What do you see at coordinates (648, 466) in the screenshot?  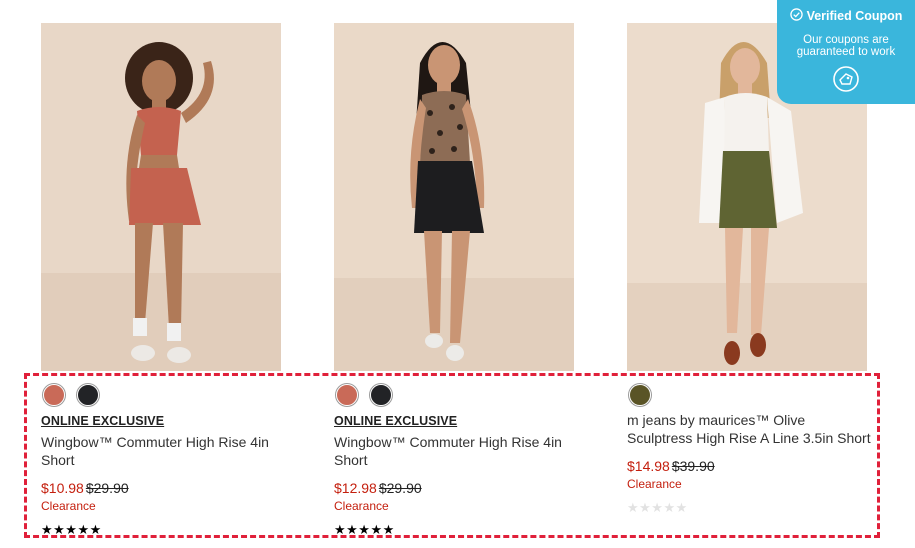 I see `sale-price: $14.98` at bounding box center [648, 466].